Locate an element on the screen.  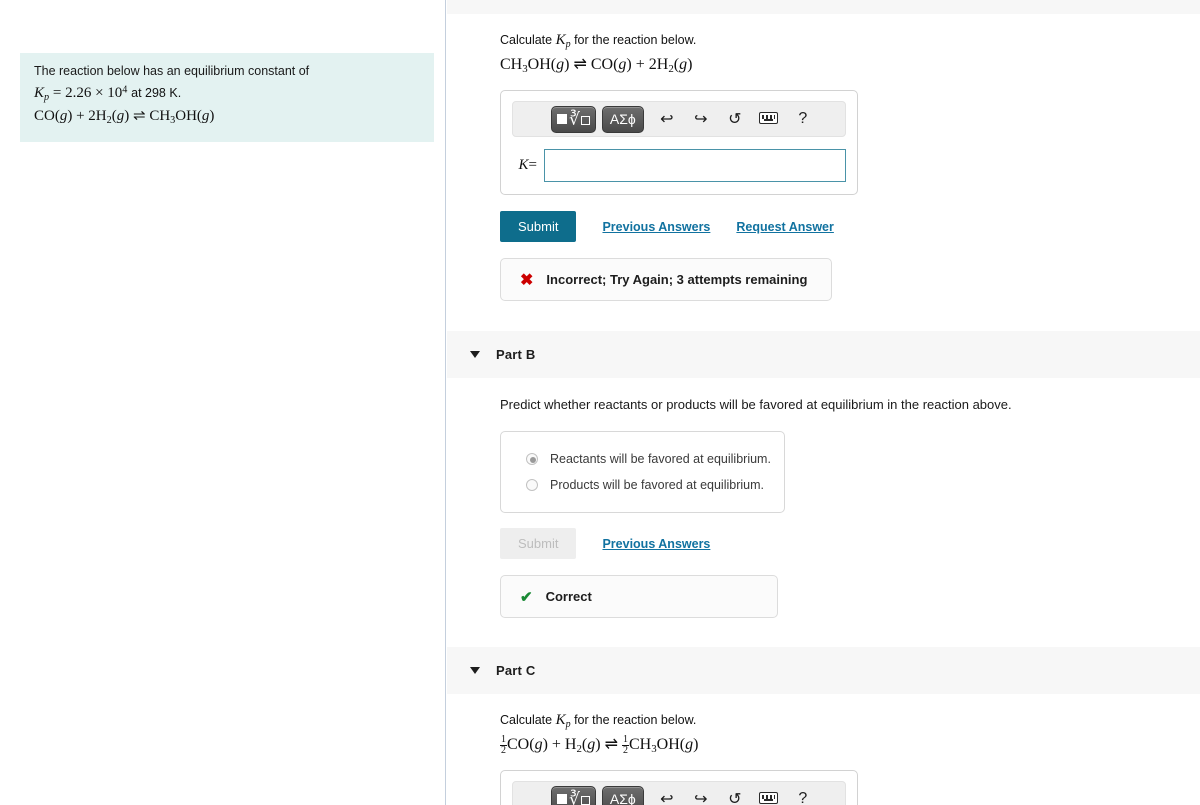
part-a-header-strip is located at coordinates (823, 7).